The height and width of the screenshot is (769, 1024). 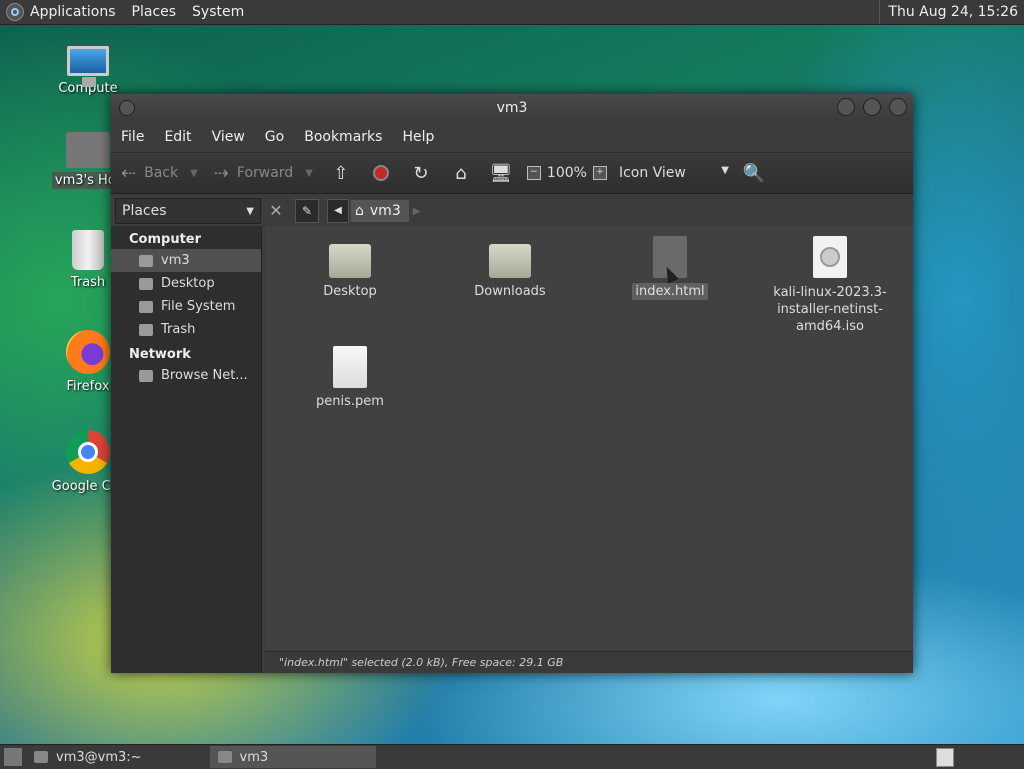 What do you see at coordinates (146, 260) in the screenshot?
I see `home-icon` at bounding box center [146, 260].